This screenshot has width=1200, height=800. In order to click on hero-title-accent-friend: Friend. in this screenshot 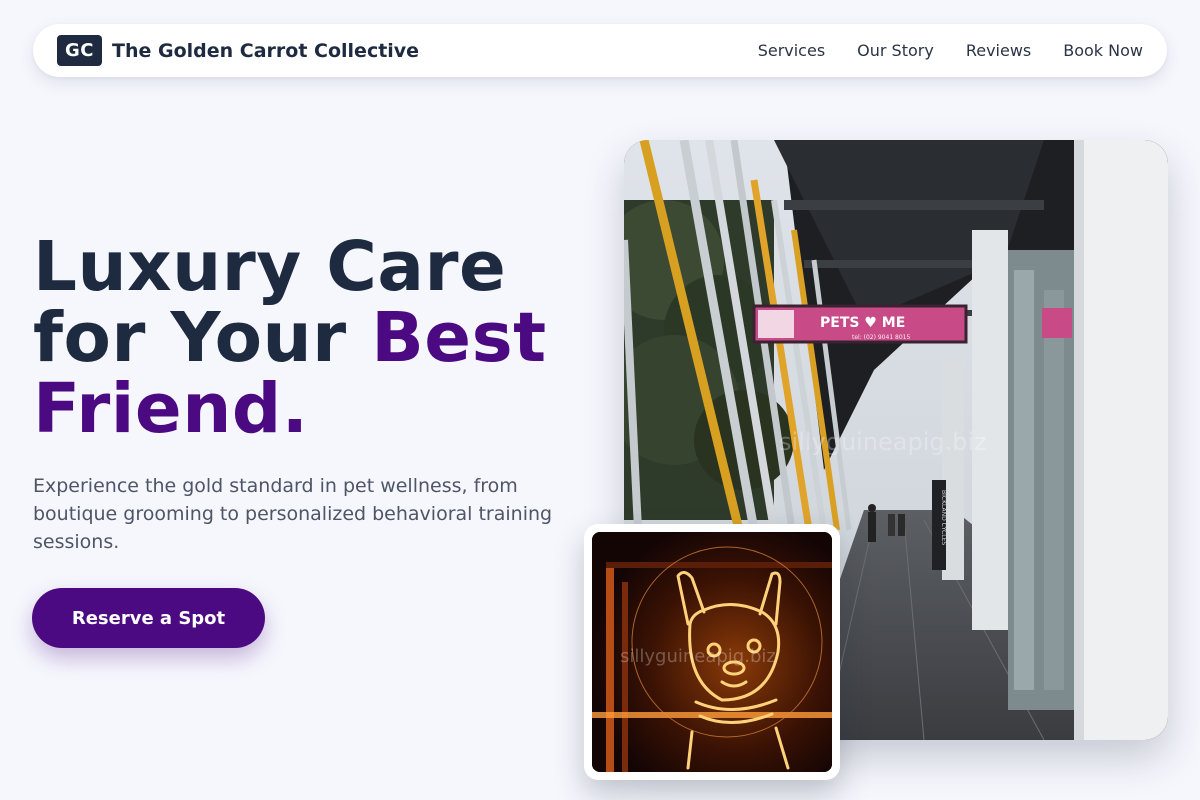, I will do `click(171, 409)`.